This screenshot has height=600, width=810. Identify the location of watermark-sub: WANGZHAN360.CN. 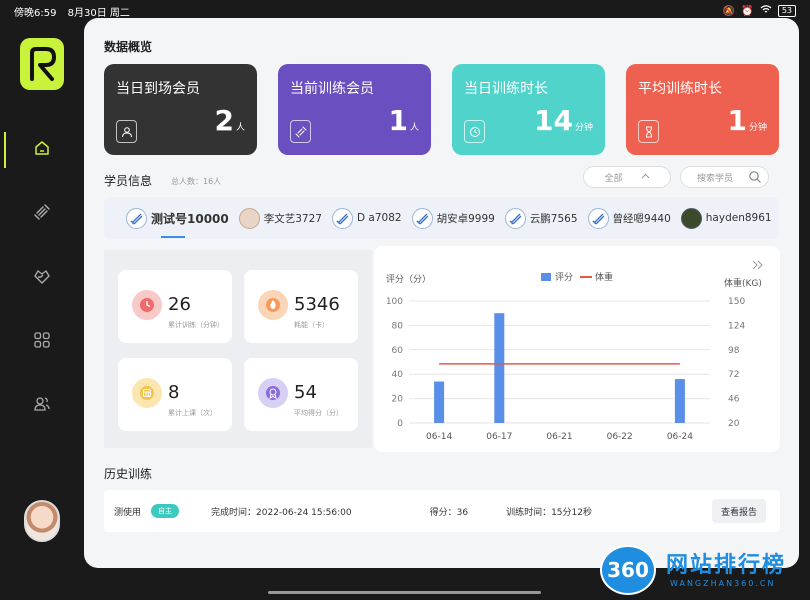
(723, 583).